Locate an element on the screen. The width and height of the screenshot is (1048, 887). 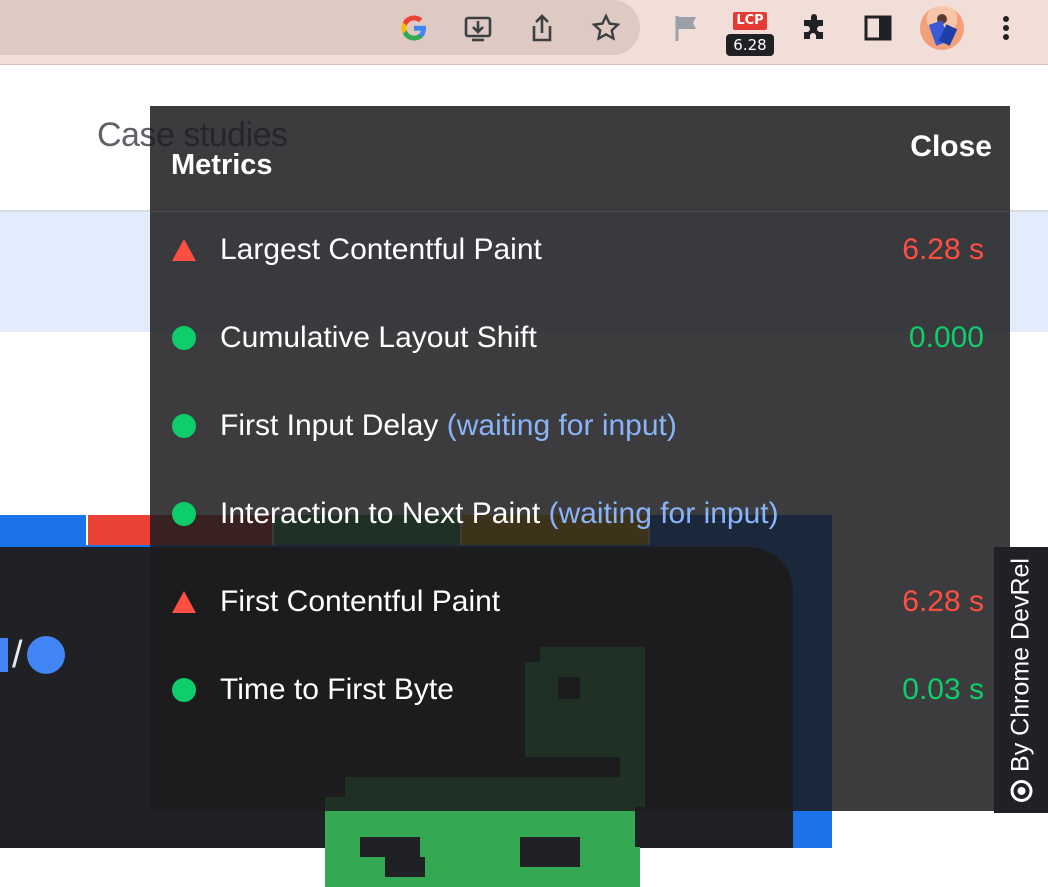
google-icon is located at coordinates (414, 28).